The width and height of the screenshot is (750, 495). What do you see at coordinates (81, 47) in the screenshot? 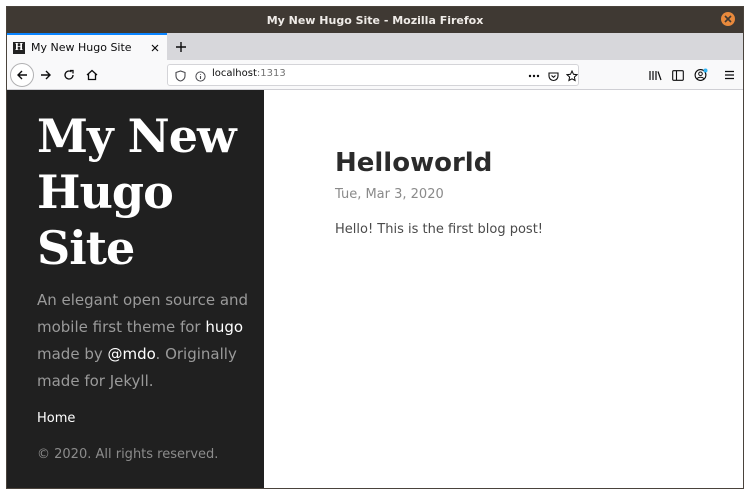
I see `tab-title: My New Hugo Site` at bounding box center [81, 47].